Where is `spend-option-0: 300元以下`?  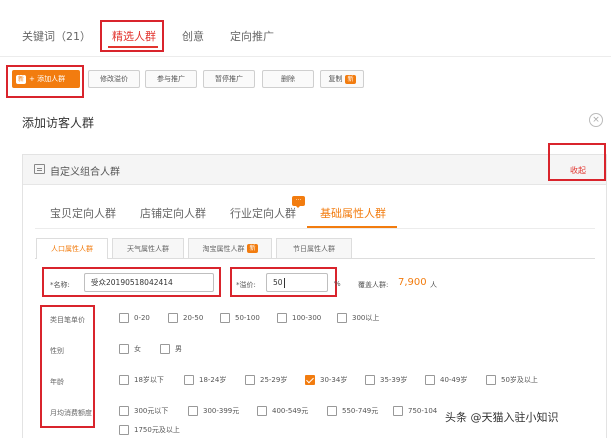 spend-option-0: 300元以下 is located at coordinates (143, 411).